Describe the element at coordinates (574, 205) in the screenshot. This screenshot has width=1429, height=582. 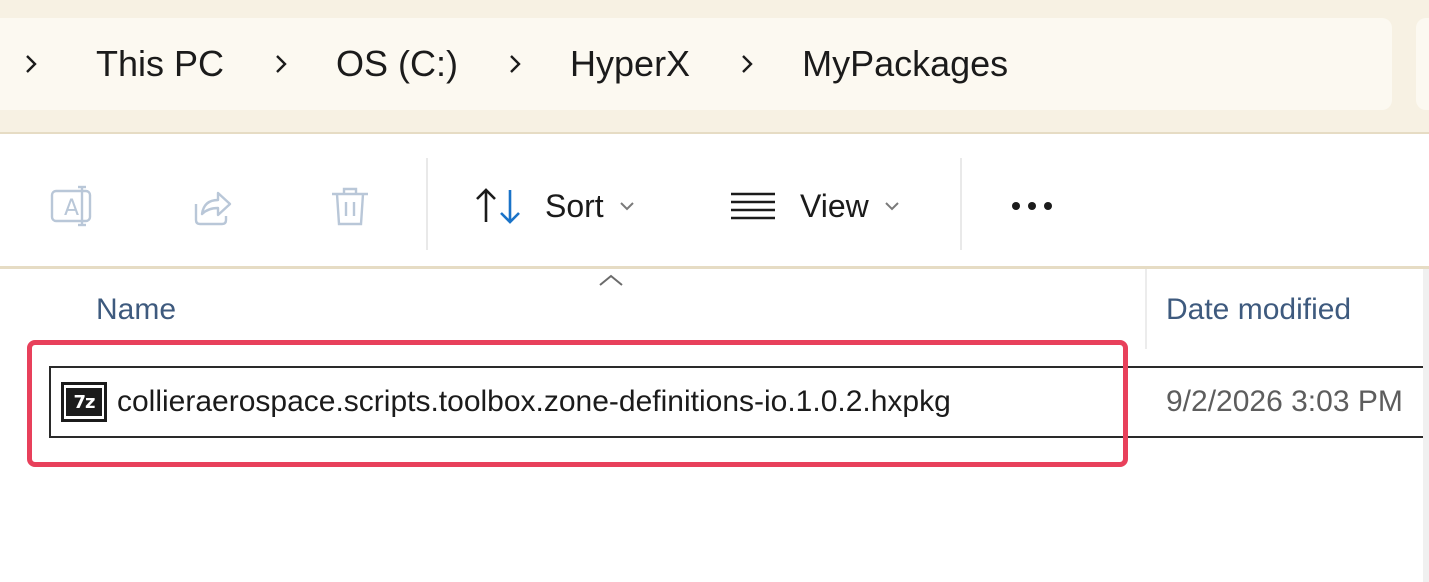
I see `sort-label: Sort` at that location.